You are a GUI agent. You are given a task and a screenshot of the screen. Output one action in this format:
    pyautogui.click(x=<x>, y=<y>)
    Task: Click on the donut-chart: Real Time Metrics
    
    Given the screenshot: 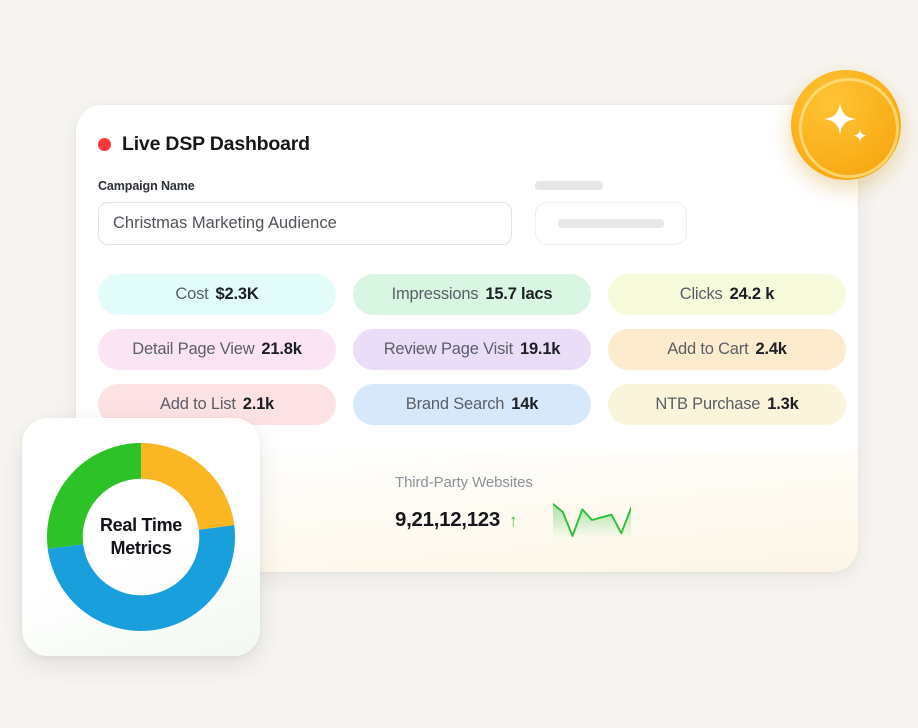 What is the action you would take?
    pyautogui.click(x=141, y=537)
    